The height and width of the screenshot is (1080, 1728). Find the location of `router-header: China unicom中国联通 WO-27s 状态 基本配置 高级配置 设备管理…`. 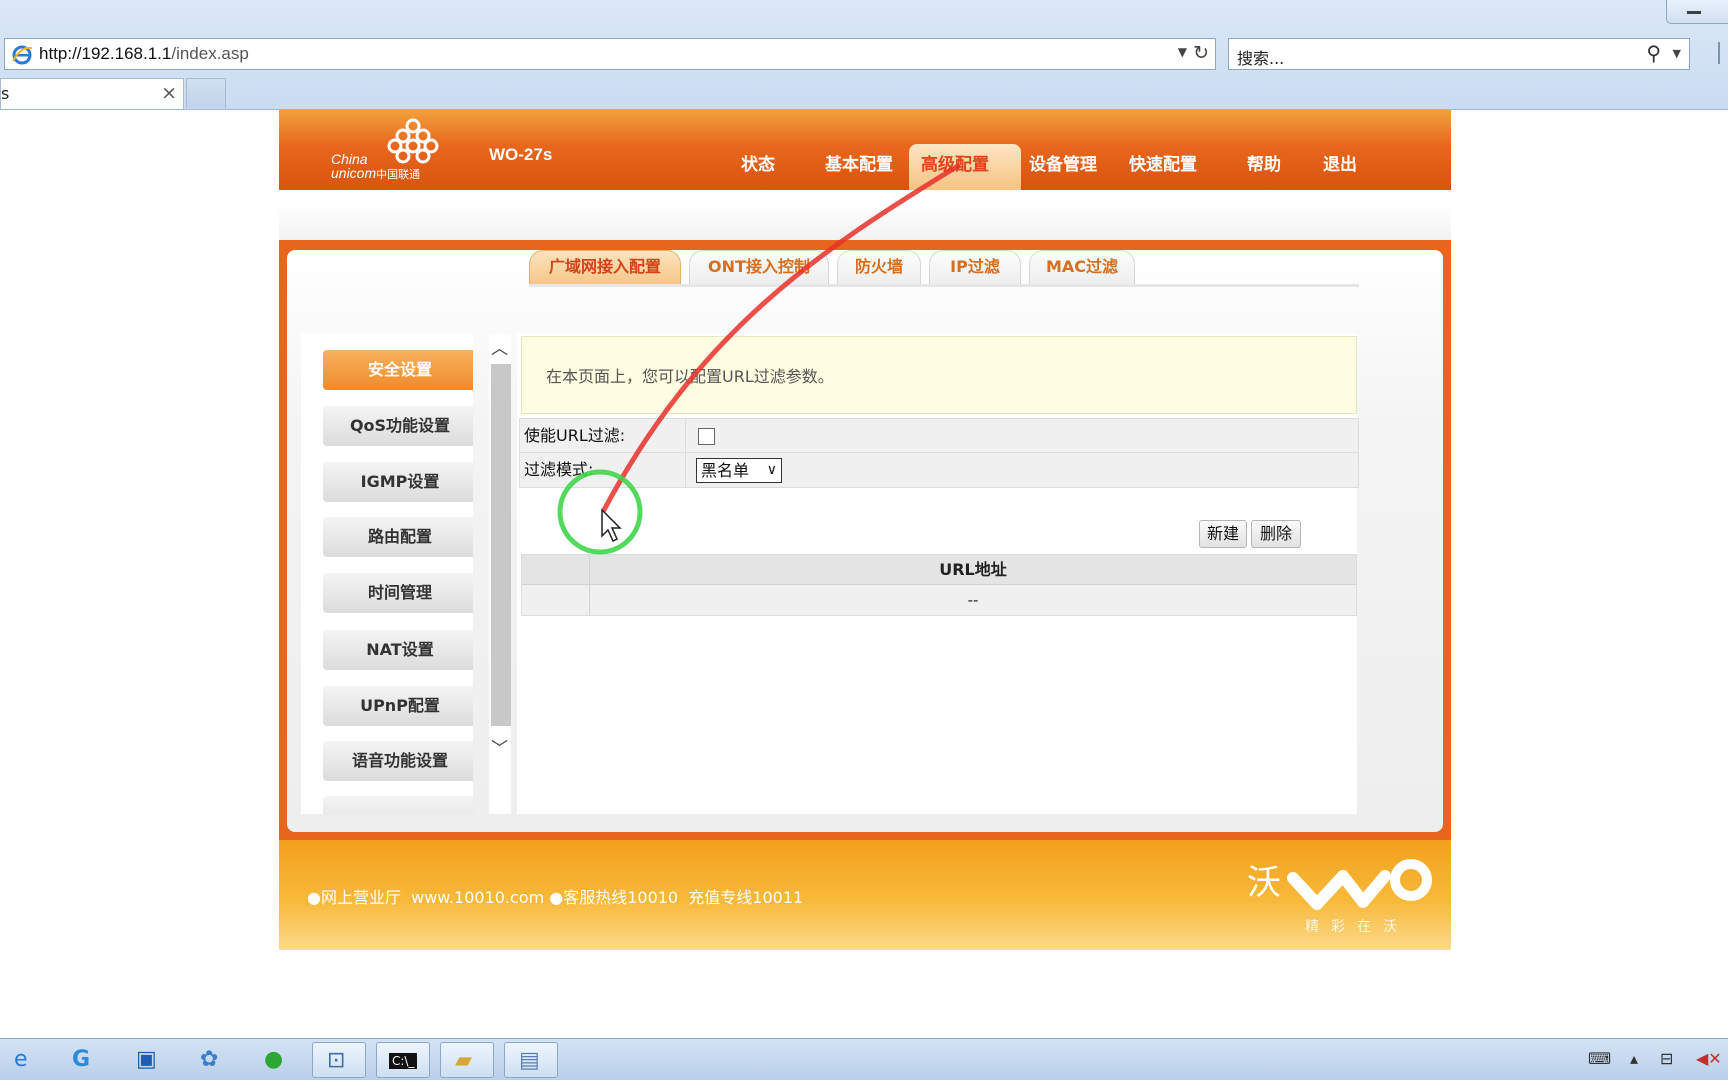

router-header: China unicom中国联通 WO-27s 状态 基本配置 高级配置 设备管理… is located at coordinates (865, 150).